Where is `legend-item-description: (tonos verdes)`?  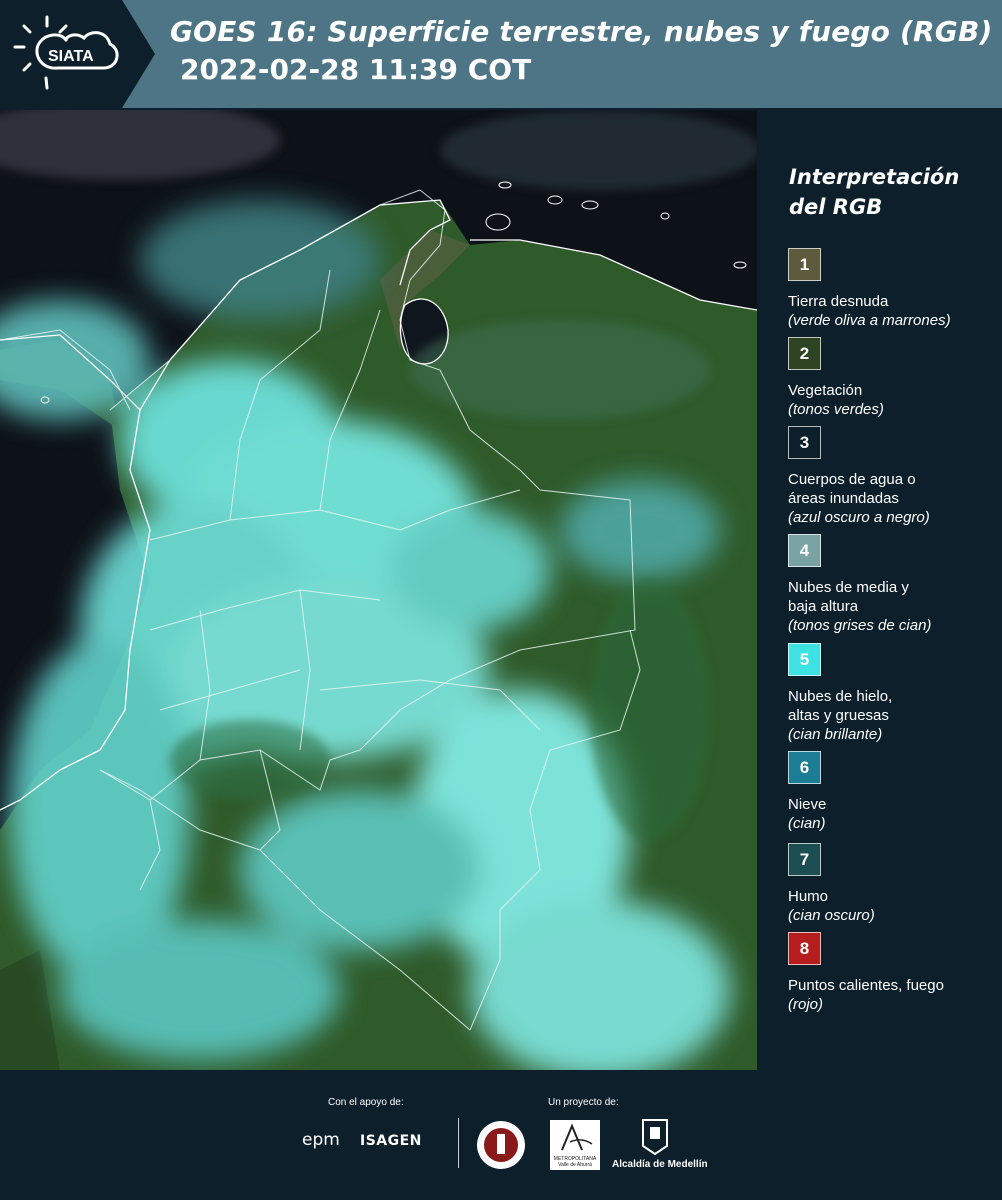 legend-item-description: (tonos verdes) is located at coordinates (836, 409).